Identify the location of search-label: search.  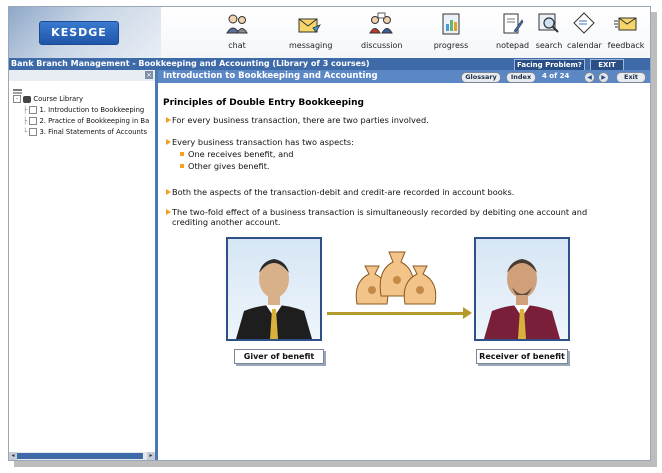
(549, 45).